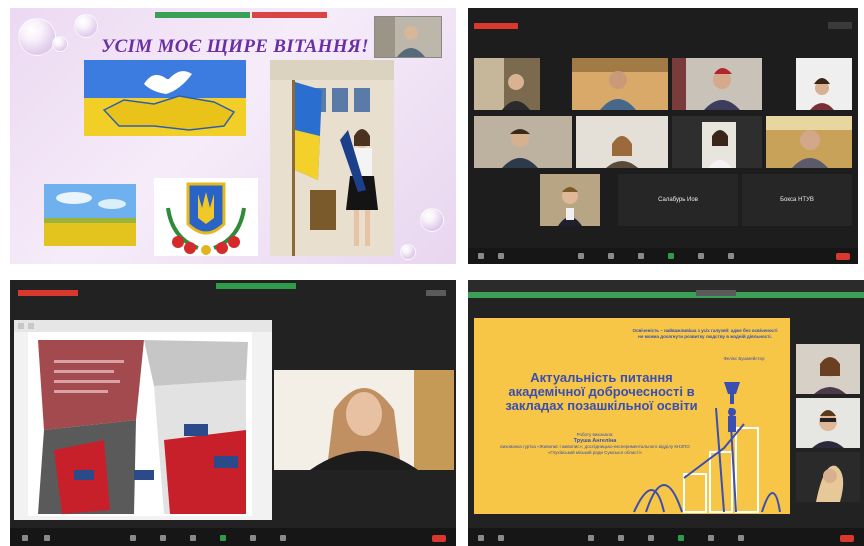 The width and height of the screenshot is (864, 546). What do you see at coordinates (90, 215) in the screenshot?
I see `wheat-field-sky-image` at bounding box center [90, 215].